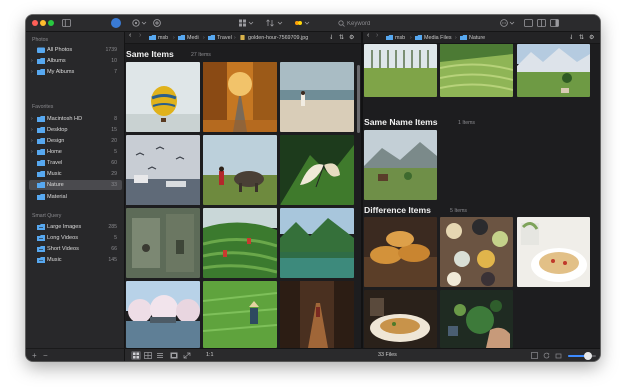  Describe the element at coordinates (358, 99) in the screenshot. I see `left-pane-scrollbar` at that location.